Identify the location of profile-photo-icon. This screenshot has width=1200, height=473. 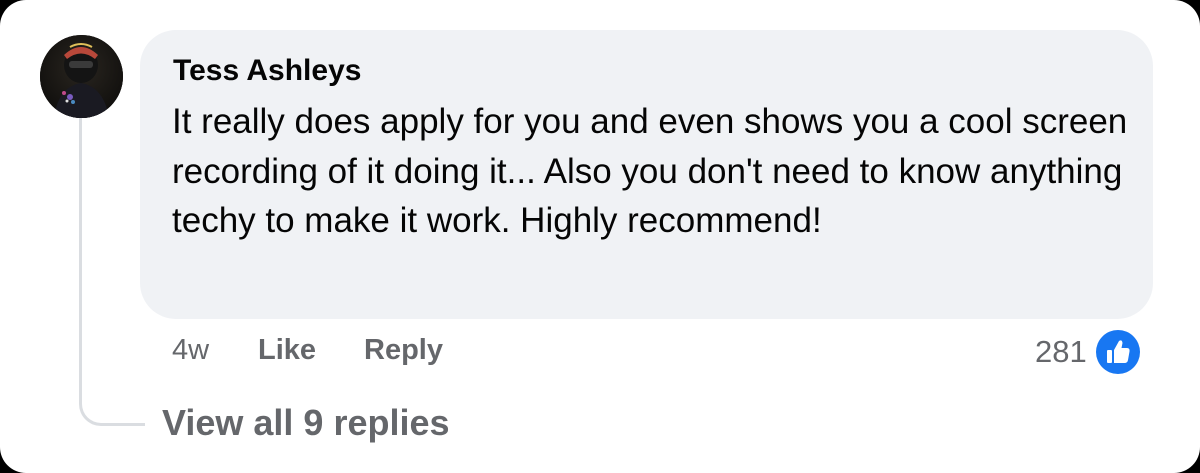
(81, 76).